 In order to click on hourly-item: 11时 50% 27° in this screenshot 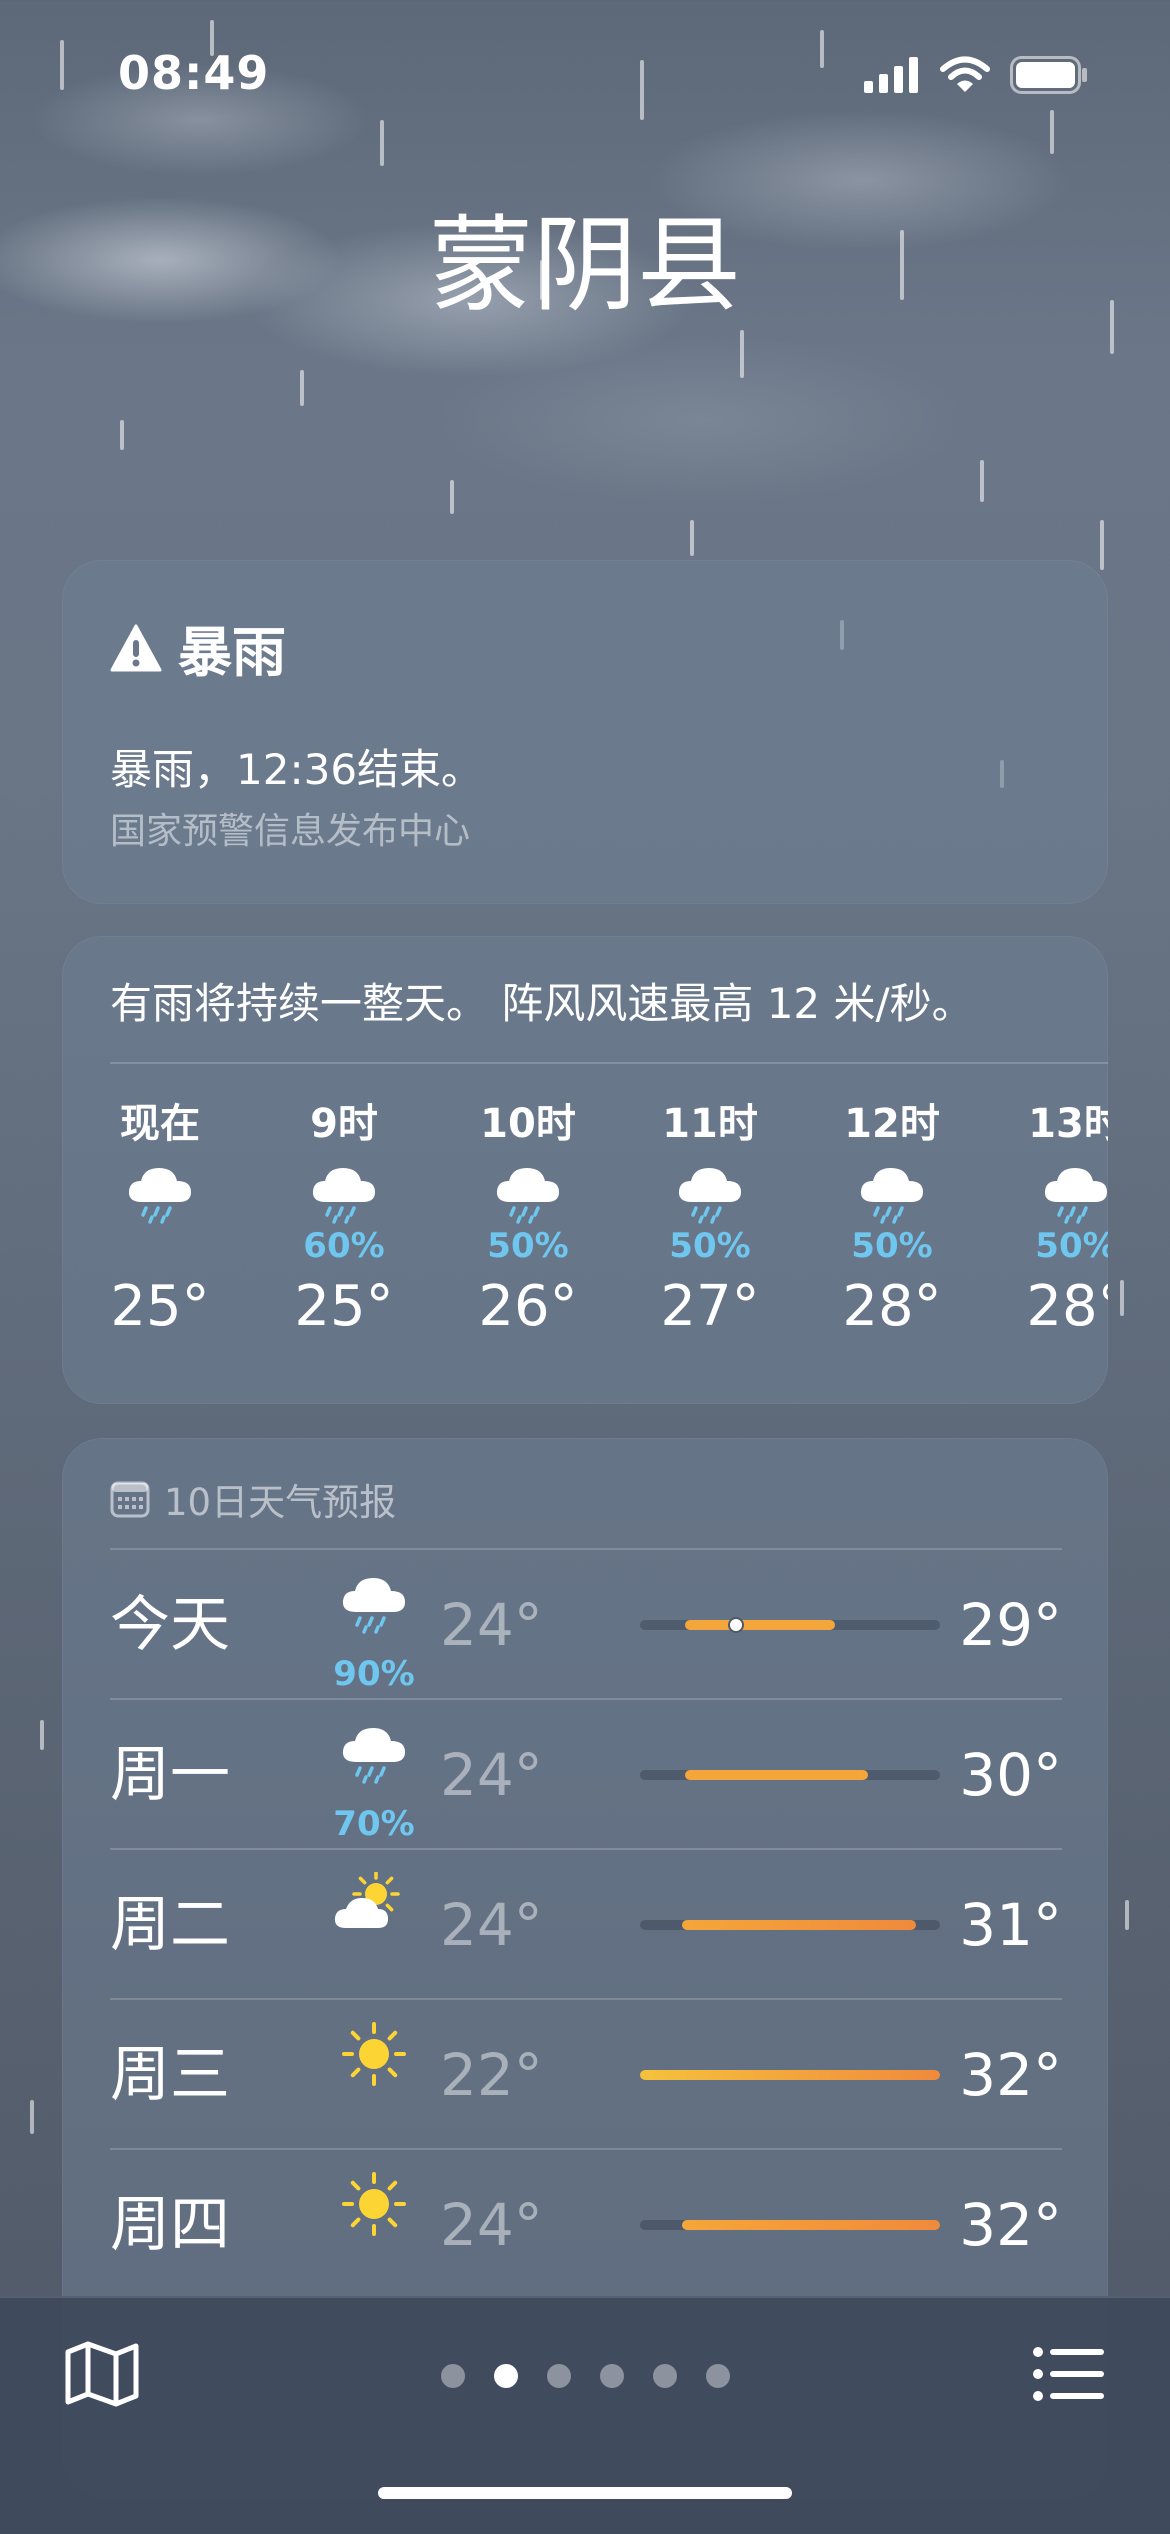, I will do `click(710, 1217)`.